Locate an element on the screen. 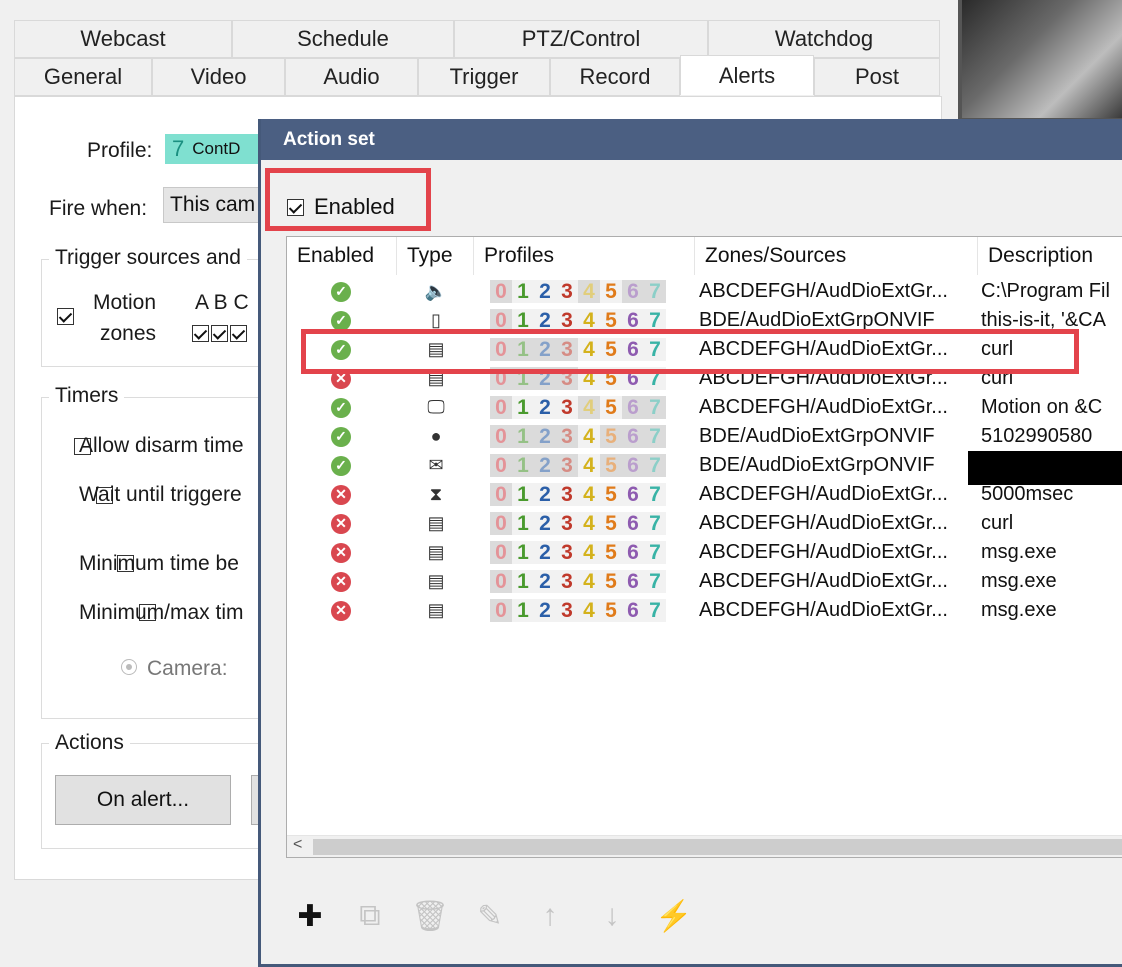 The image size is (1122, 967). scroll-left-icon: < is located at coordinates (297, 845).